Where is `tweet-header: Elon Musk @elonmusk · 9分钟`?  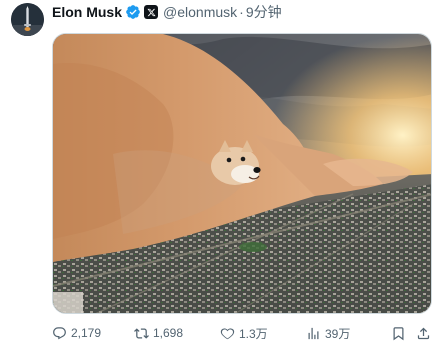 tweet-header: Elon Musk @elonmusk · 9分钟 is located at coordinates (167, 12).